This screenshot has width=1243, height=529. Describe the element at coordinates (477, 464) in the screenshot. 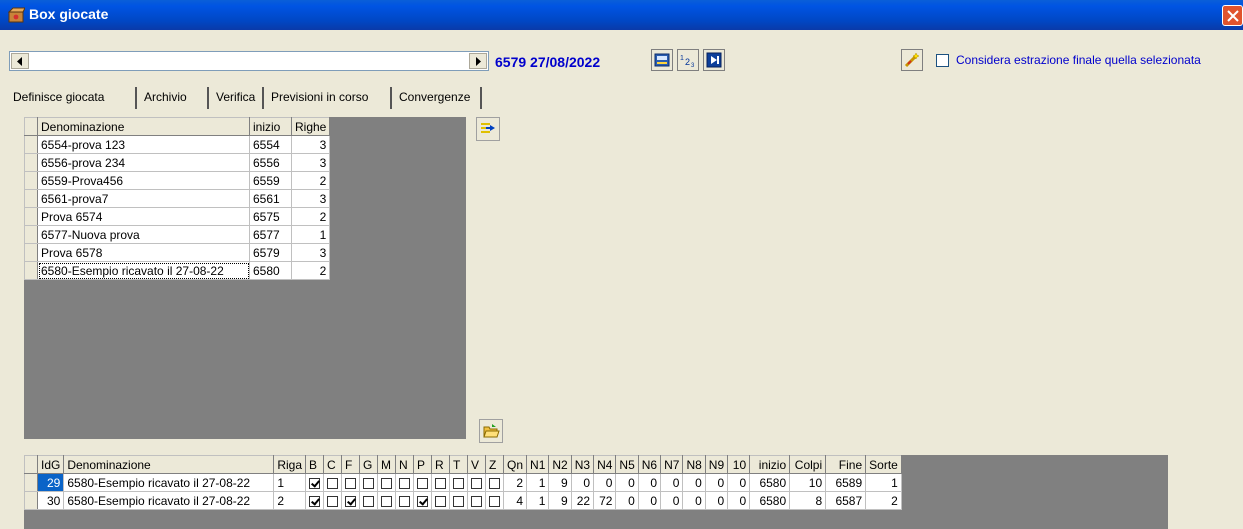

I see `col-v: V` at that location.